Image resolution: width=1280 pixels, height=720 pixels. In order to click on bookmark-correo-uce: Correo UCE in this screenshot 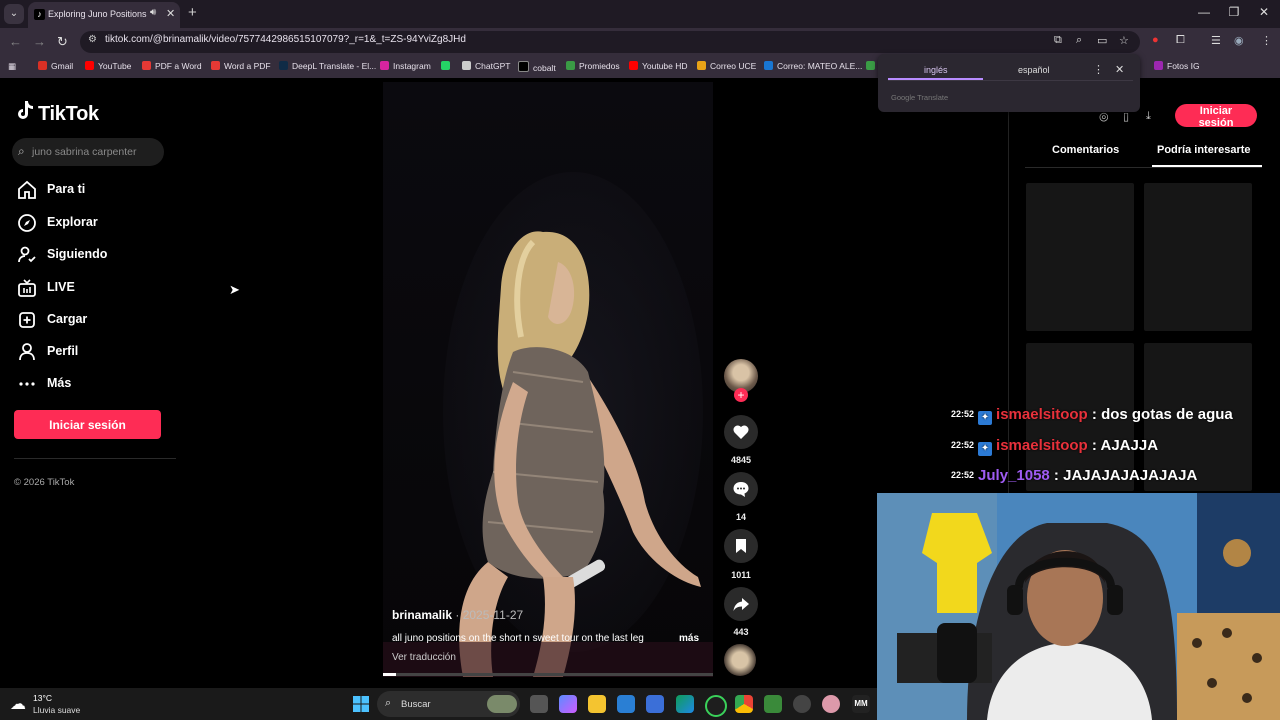, I will do `click(726, 66)`.